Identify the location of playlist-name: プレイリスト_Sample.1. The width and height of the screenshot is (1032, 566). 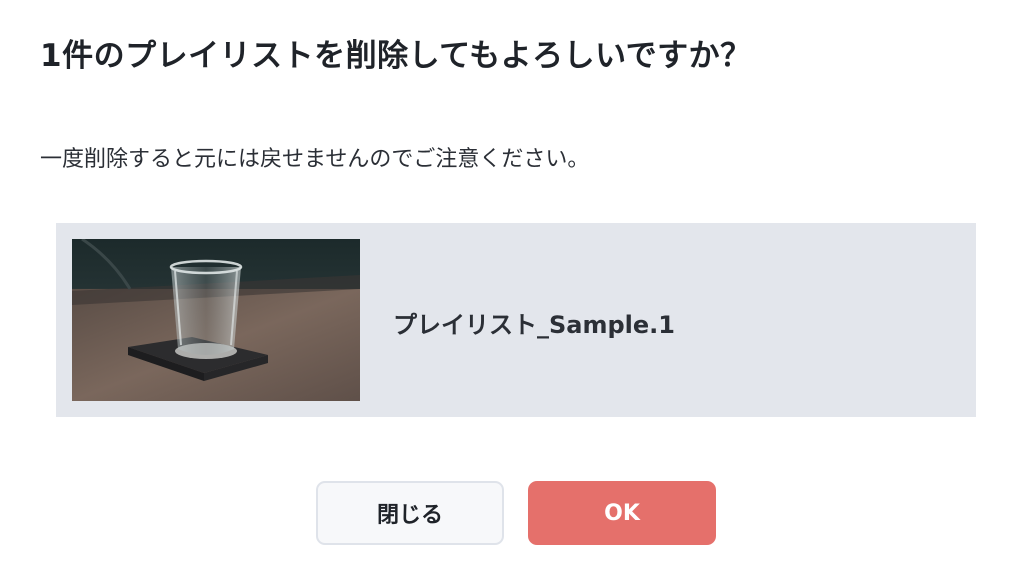
(534, 325).